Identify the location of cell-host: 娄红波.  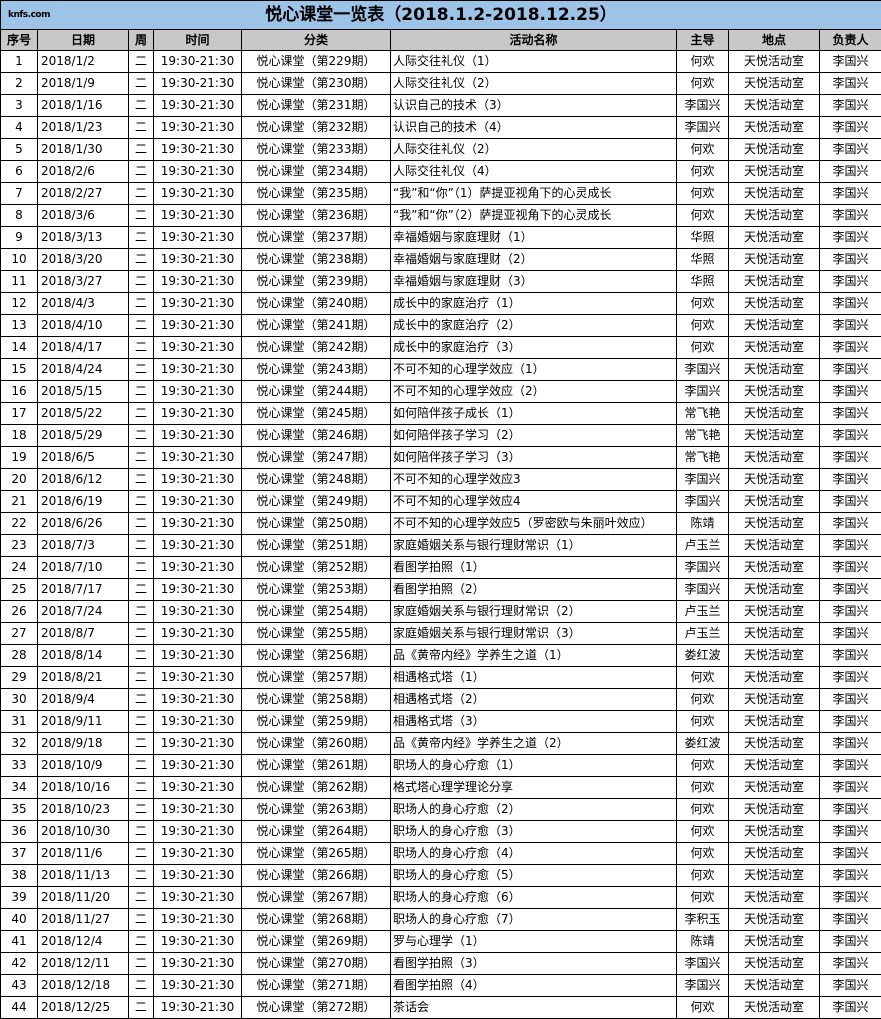
(702, 743).